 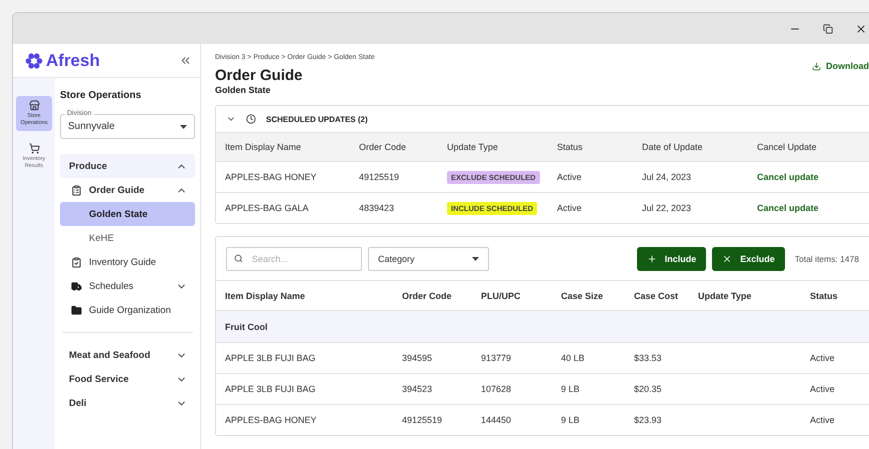 What do you see at coordinates (787, 147) in the screenshot?
I see `column-header: Cancel Update` at bounding box center [787, 147].